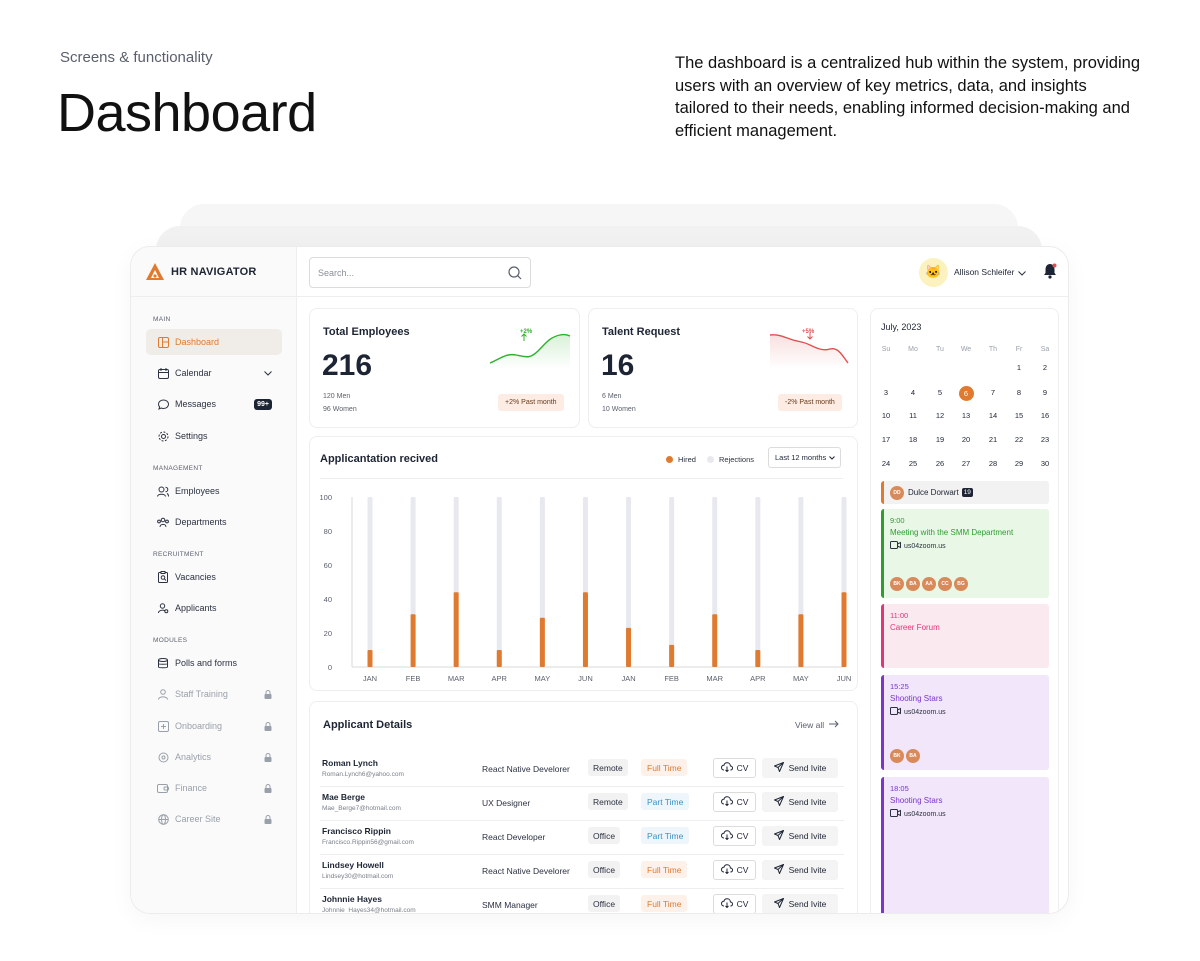  Describe the element at coordinates (1019, 440) in the screenshot. I see `calendar-day: 22` at that location.